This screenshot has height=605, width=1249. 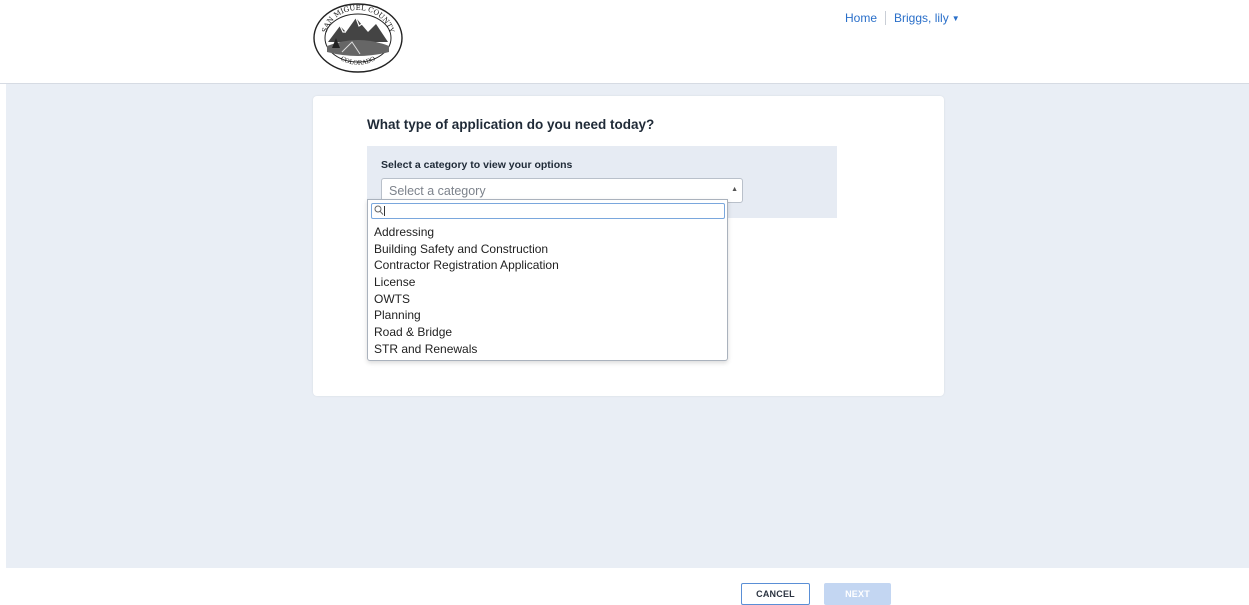 What do you see at coordinates (734, 189) in the screenshot?
I see `caret-up-icon: ▲` at bounding box center [734, 189].